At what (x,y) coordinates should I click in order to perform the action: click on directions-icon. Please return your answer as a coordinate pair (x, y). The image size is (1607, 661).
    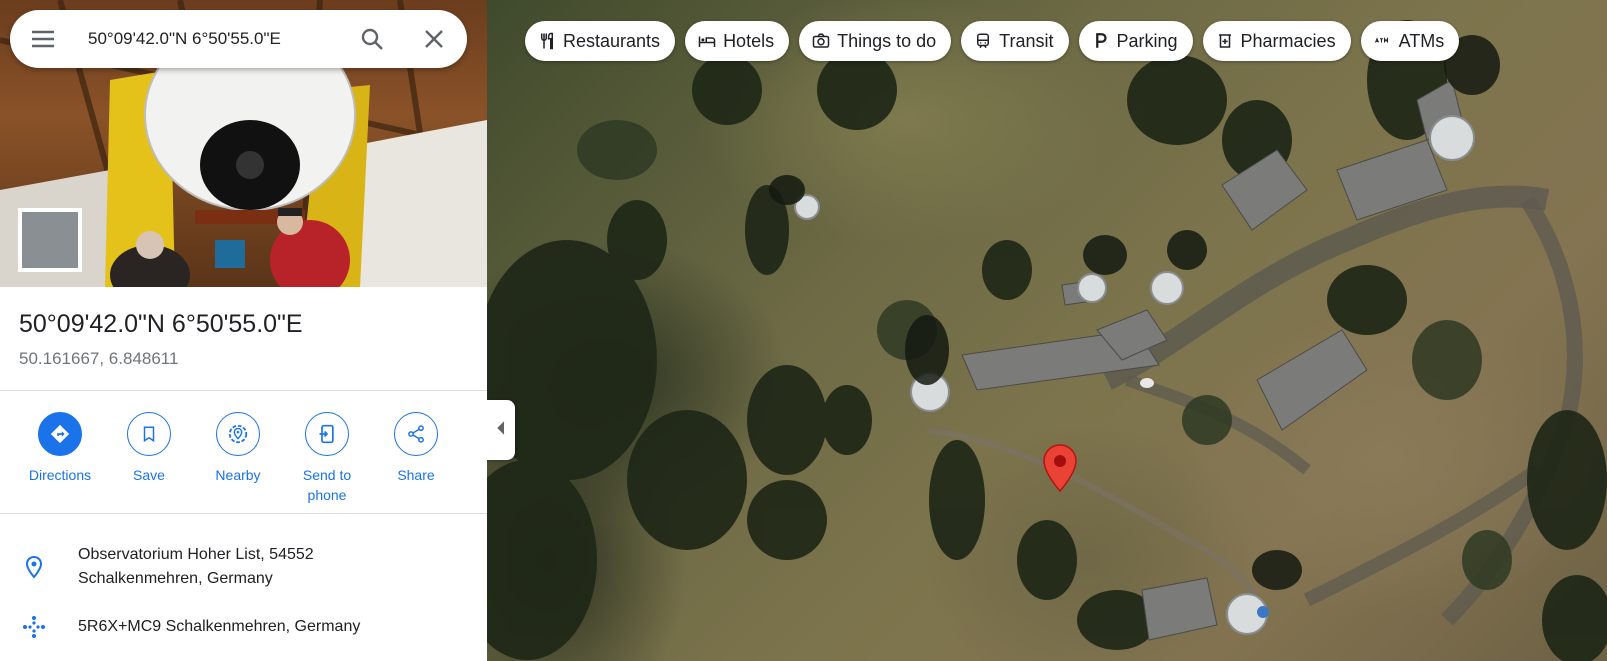
    Looking at the image, I should click on (60, 434).